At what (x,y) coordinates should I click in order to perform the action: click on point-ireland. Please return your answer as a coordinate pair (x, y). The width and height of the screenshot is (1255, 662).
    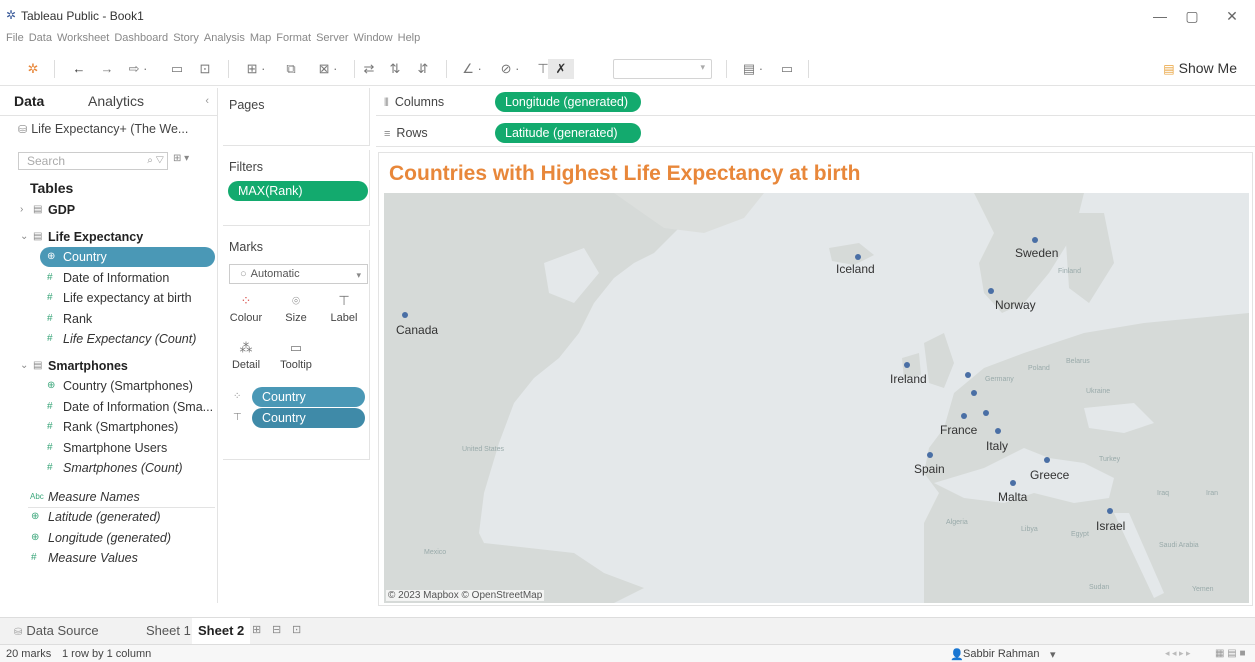
    Looking at the image, I should click on (907, 365).